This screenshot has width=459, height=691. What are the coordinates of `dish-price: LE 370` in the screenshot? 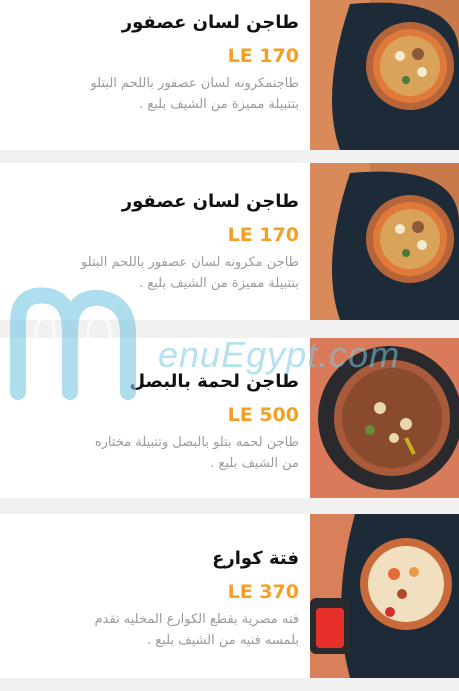 It's located at (263, 592).